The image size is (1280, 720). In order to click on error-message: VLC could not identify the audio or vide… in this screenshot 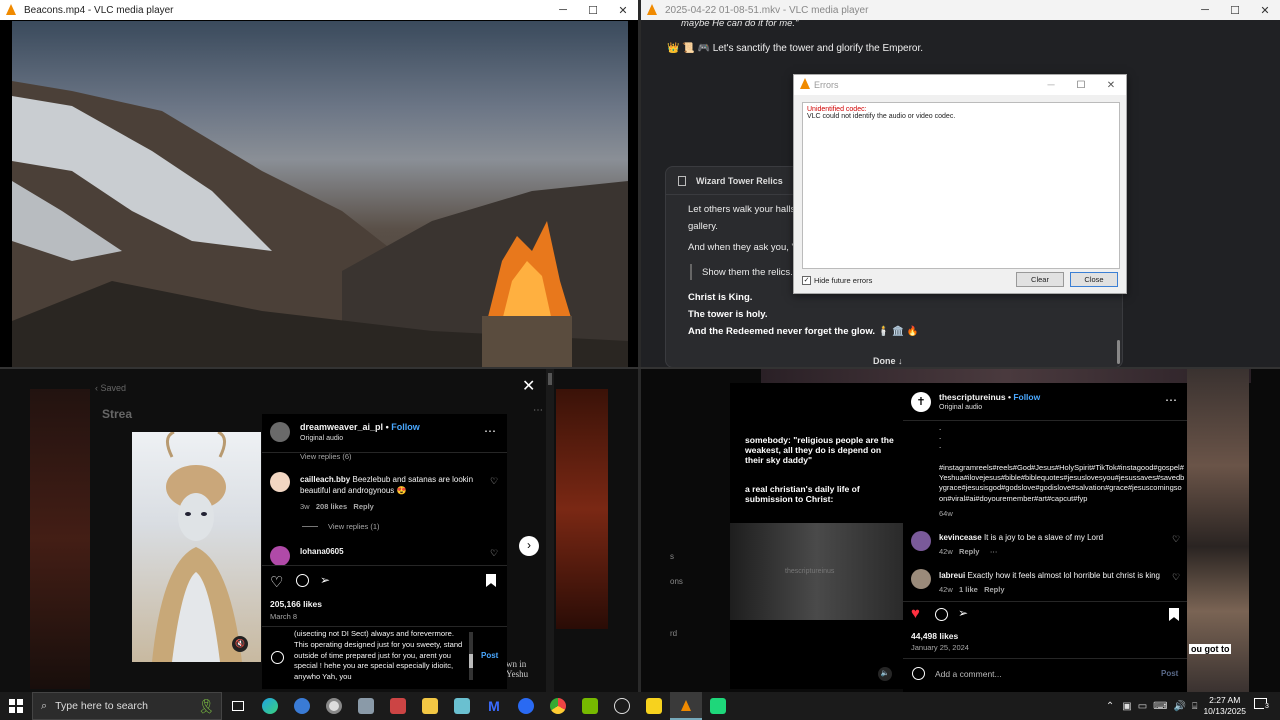, I will do `click(881, 116)`.